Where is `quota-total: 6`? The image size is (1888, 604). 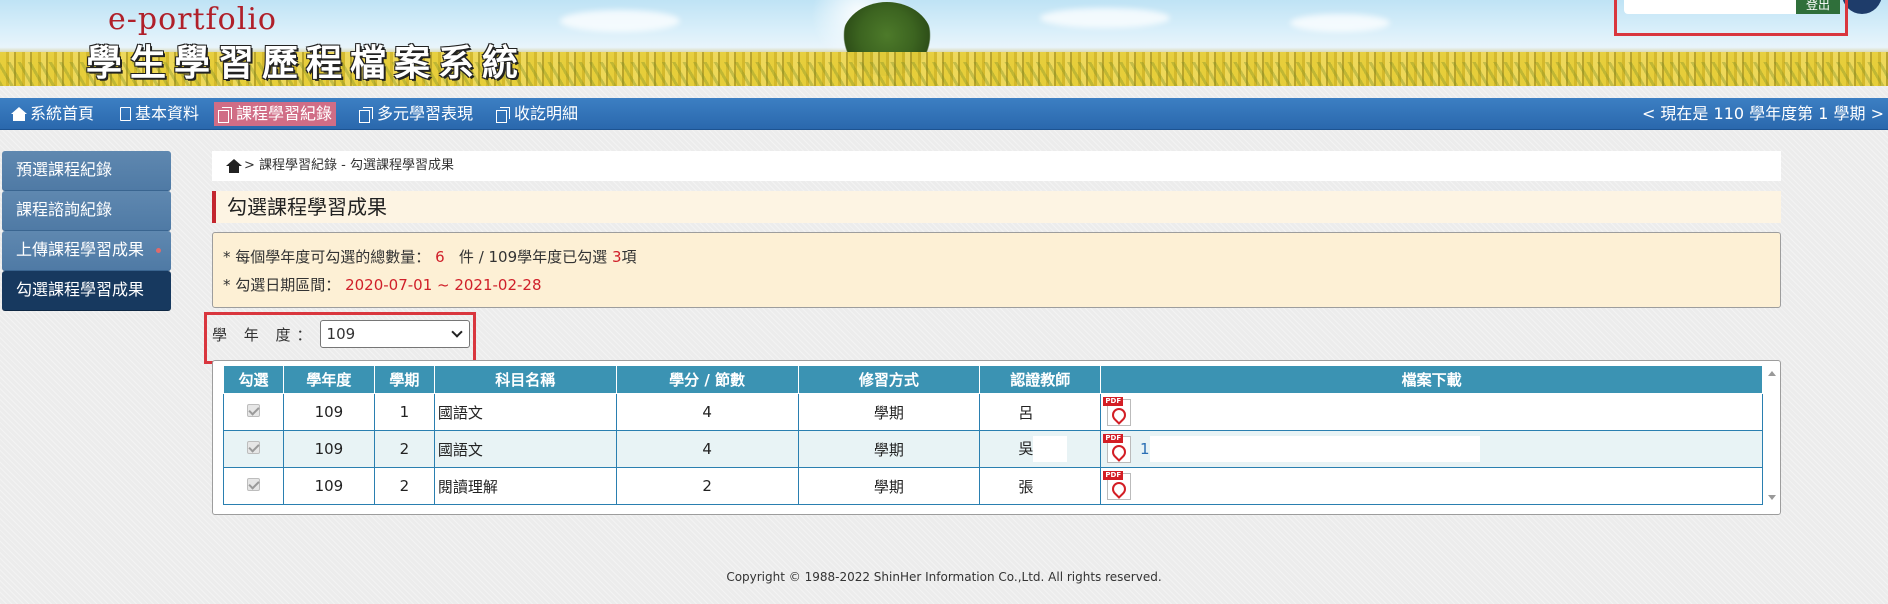 quota-total: 6 is located at coordinates (440, 257).